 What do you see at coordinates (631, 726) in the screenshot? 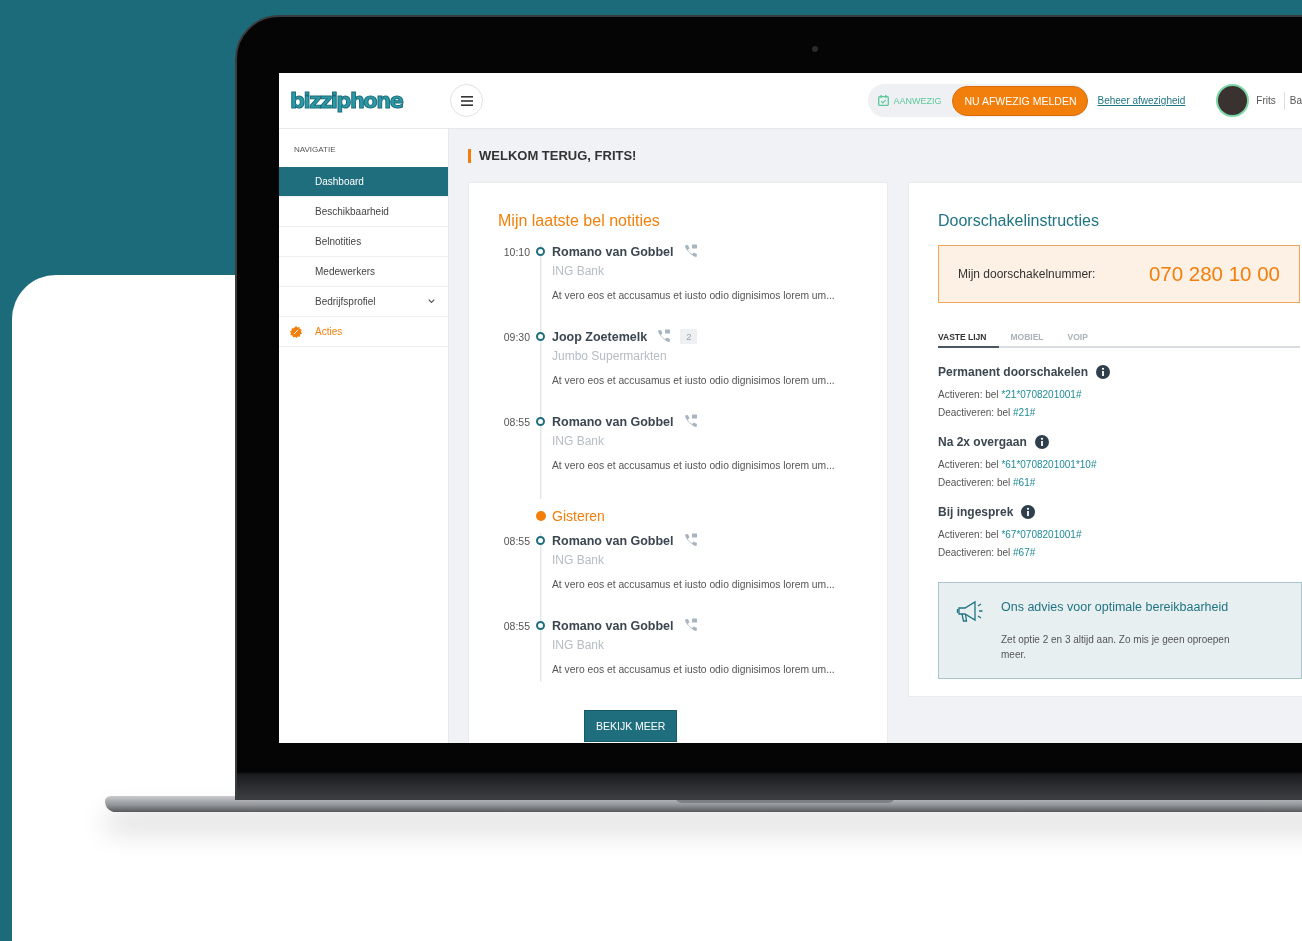
I see `view-more-button: BEKIJK MEER` at bounding box center [631, 726].